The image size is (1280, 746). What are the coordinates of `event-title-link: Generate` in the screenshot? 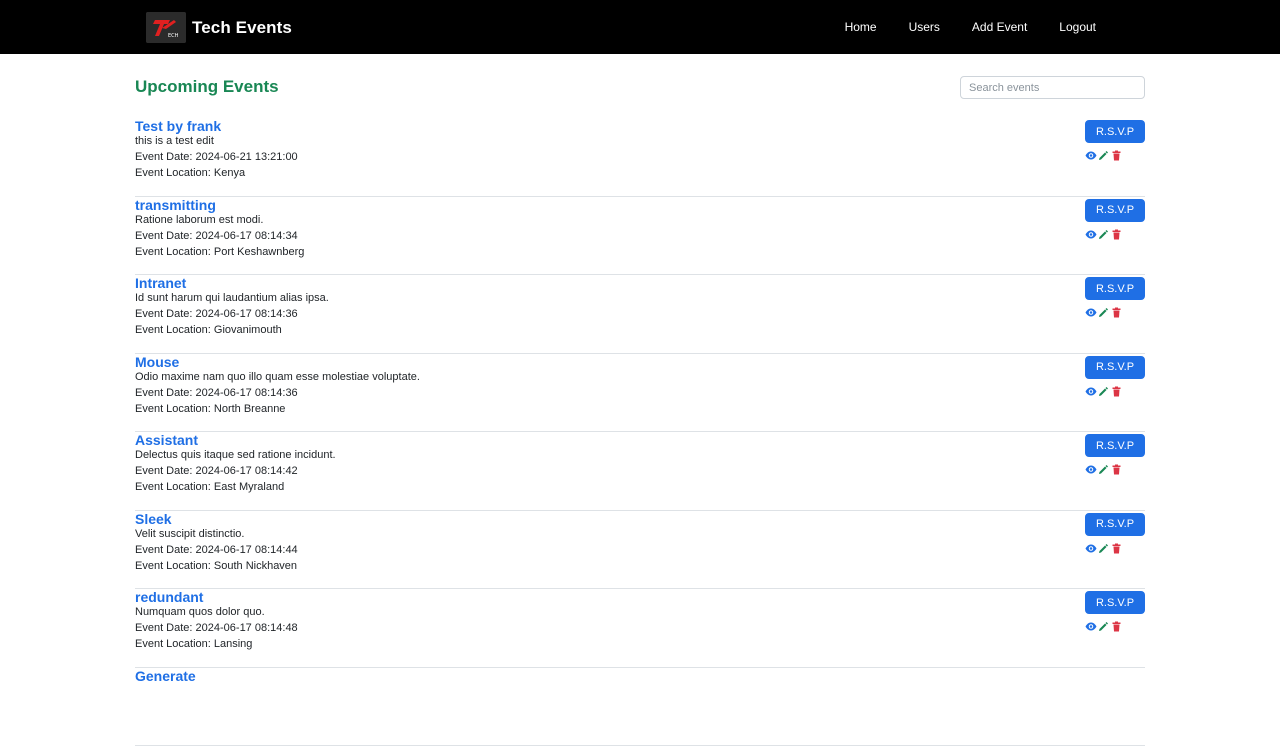 It's located at (165, 676).